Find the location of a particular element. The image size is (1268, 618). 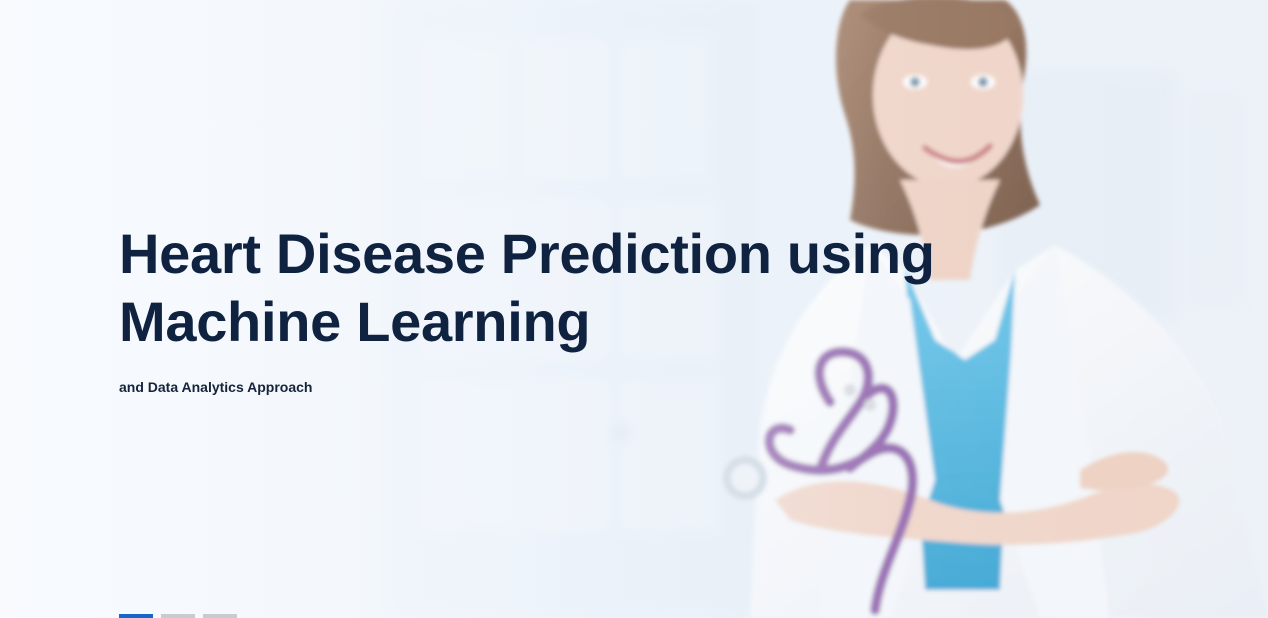

hero-subtitle: and Data Analytics Approach is located at coordinates (216, 387).